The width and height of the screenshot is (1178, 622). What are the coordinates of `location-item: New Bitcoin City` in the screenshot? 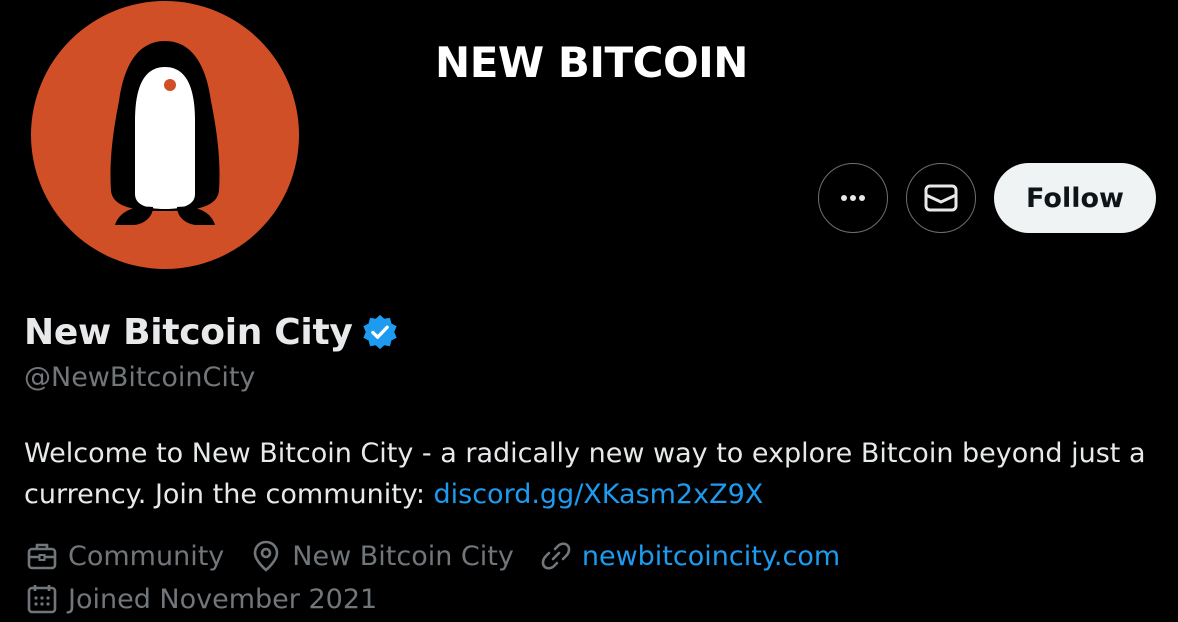 It's located at (381, 556).